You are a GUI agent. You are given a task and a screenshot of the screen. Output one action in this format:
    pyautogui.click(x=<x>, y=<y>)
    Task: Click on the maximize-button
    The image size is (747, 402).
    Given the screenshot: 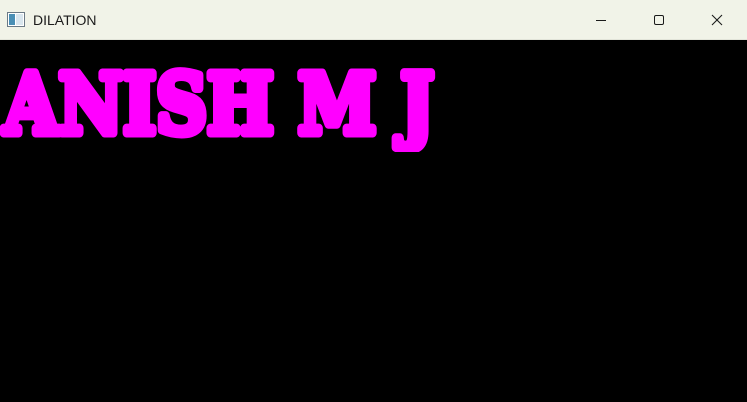 What is the action you would take?
    pyautogui.click(x=659, y=20)
    